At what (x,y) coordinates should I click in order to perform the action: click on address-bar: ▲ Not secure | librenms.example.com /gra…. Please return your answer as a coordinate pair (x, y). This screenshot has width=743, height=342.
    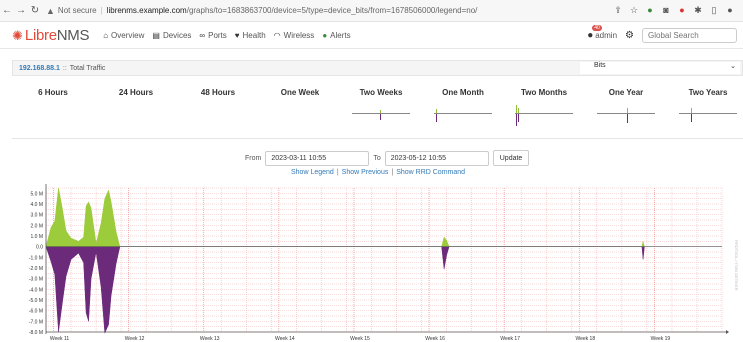
    Looking at the image, I should click on (326, 11).